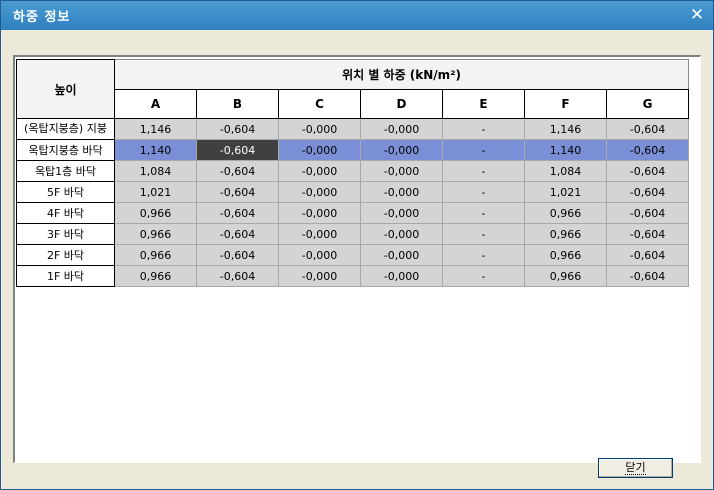  Describe the element at coordinates (65, 192) in the screenshot. I see `row-header: 5F 바닥` at that location.